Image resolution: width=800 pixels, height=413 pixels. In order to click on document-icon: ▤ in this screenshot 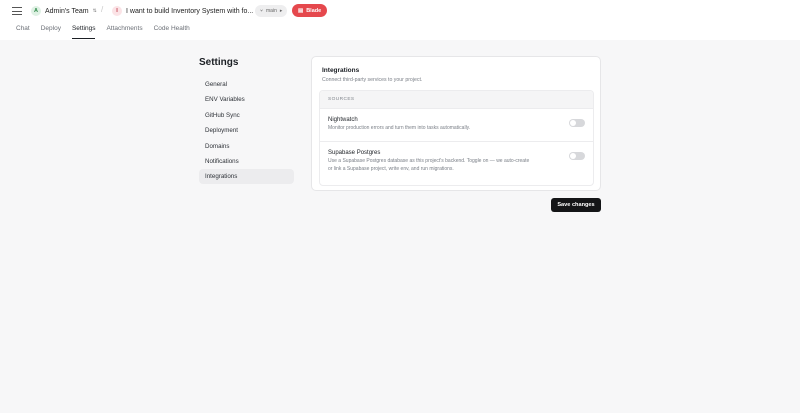, I will do `click(301, 10)`.